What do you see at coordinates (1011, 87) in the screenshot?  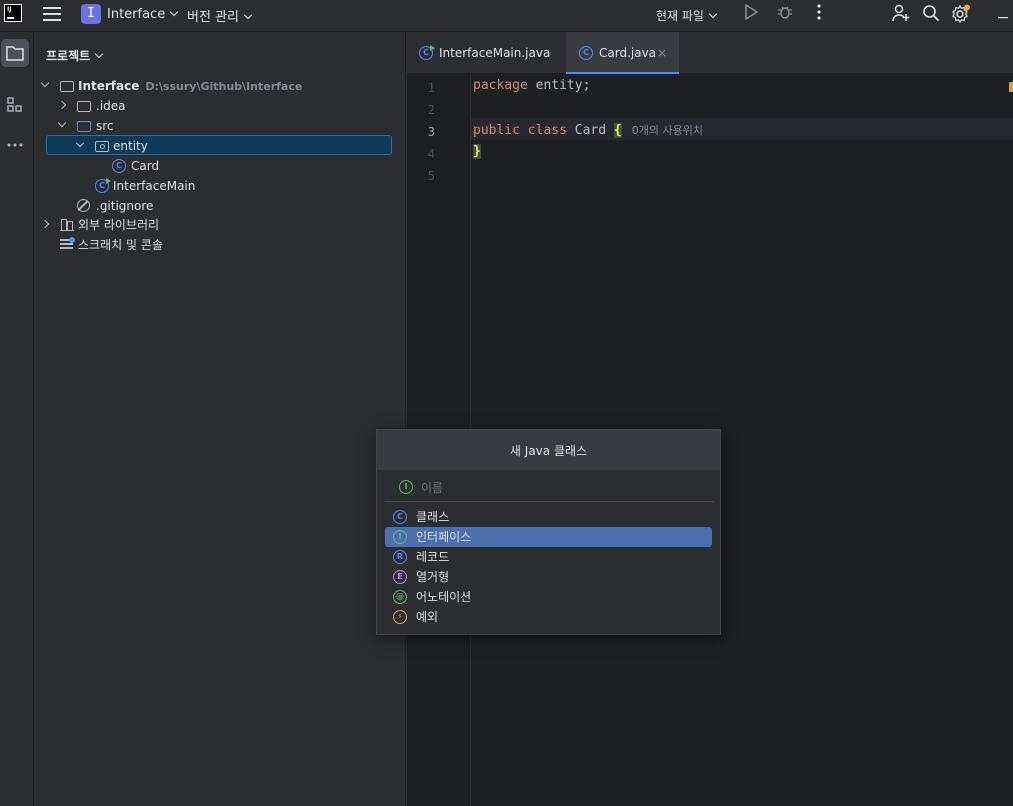 I see `inspection-warning-icon` at bounding box center [1011, 87].